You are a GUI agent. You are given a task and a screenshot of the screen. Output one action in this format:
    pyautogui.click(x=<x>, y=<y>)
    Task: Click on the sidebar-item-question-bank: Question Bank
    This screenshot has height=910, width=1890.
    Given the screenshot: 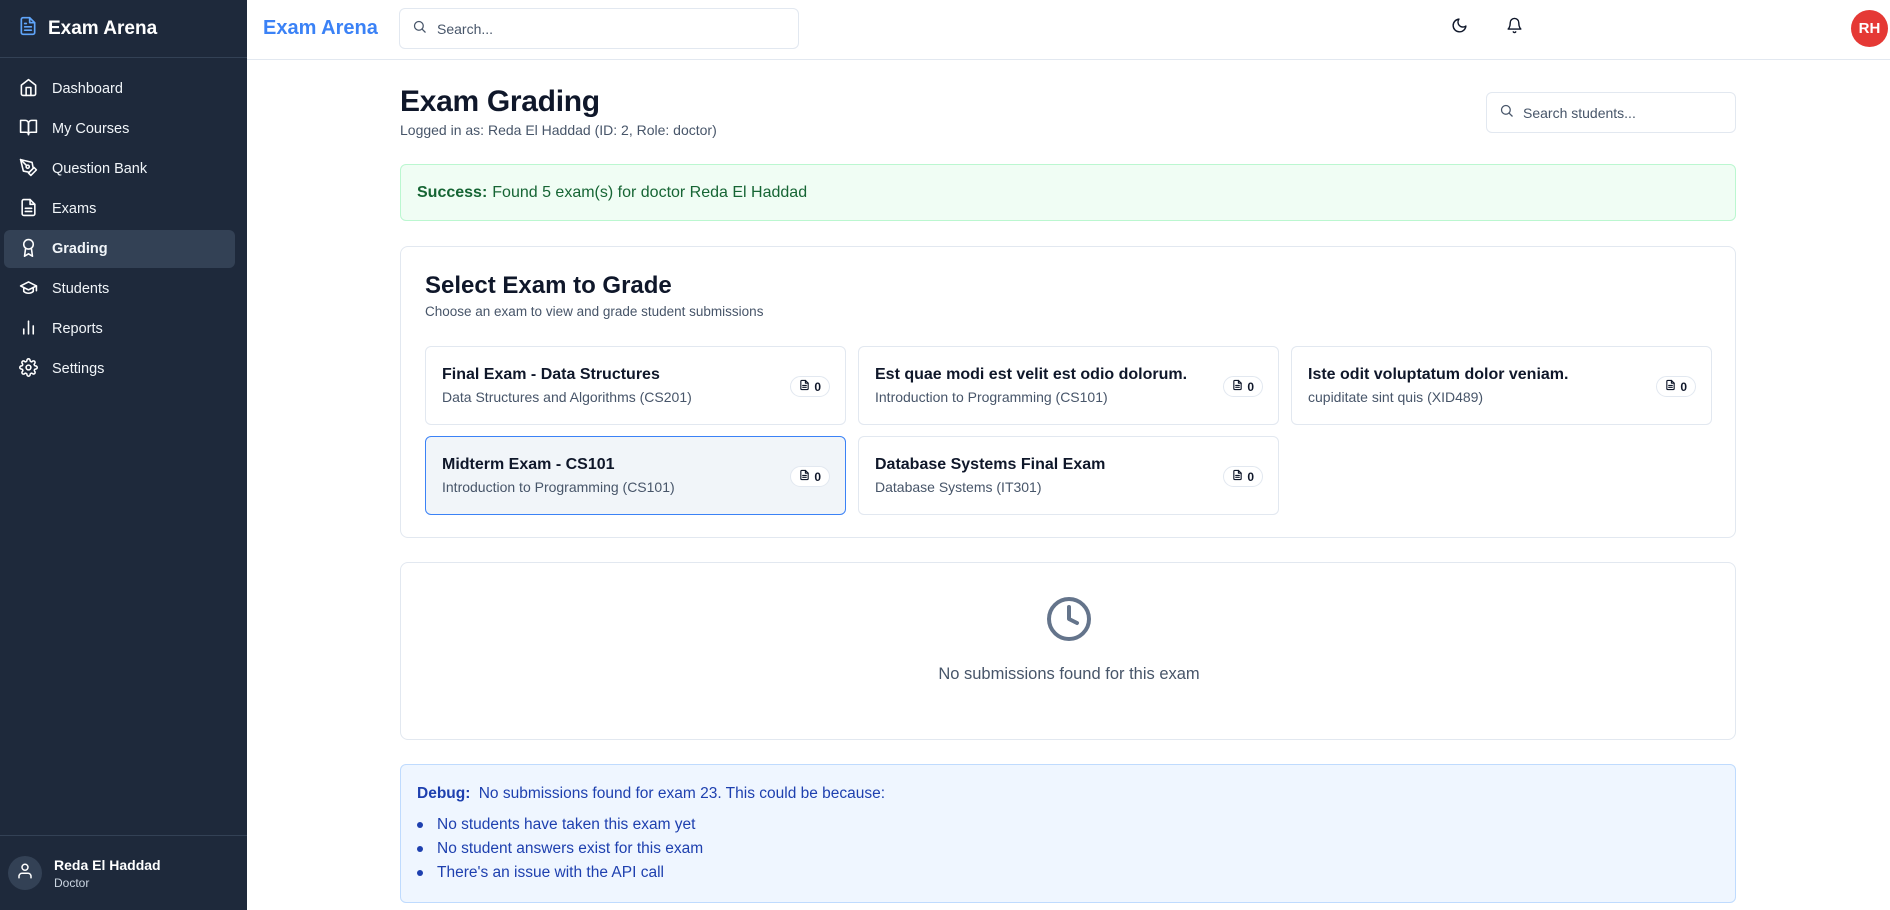 What is the action you would take?
    pyautogui.click(x=119, y=169)
    